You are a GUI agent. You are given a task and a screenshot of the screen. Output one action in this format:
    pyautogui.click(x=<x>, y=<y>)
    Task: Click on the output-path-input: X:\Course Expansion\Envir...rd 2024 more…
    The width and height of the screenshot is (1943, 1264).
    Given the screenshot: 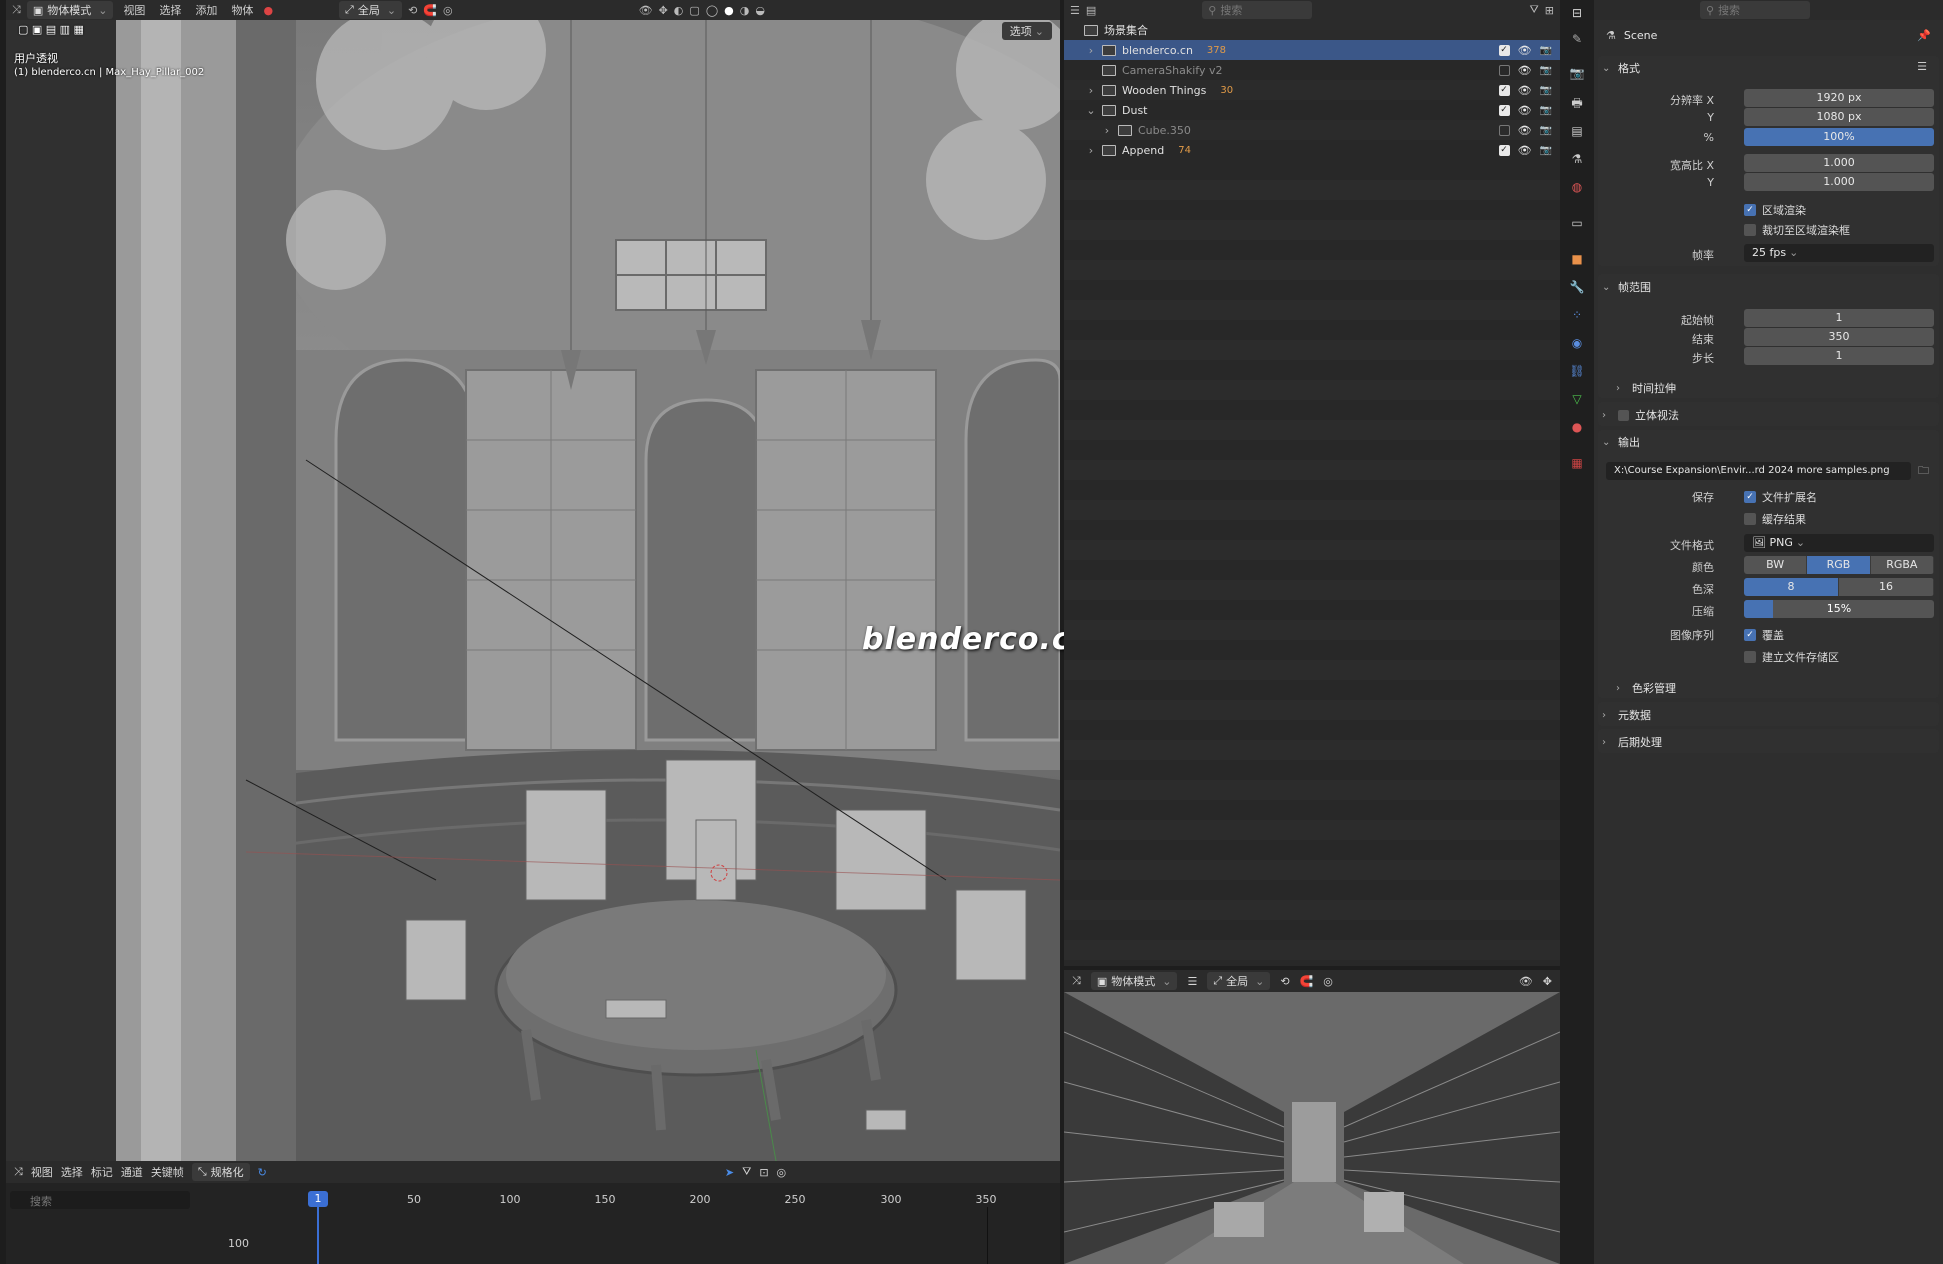 What is the action you would take?
    pyautogui.click(x=1758, y=471)
    